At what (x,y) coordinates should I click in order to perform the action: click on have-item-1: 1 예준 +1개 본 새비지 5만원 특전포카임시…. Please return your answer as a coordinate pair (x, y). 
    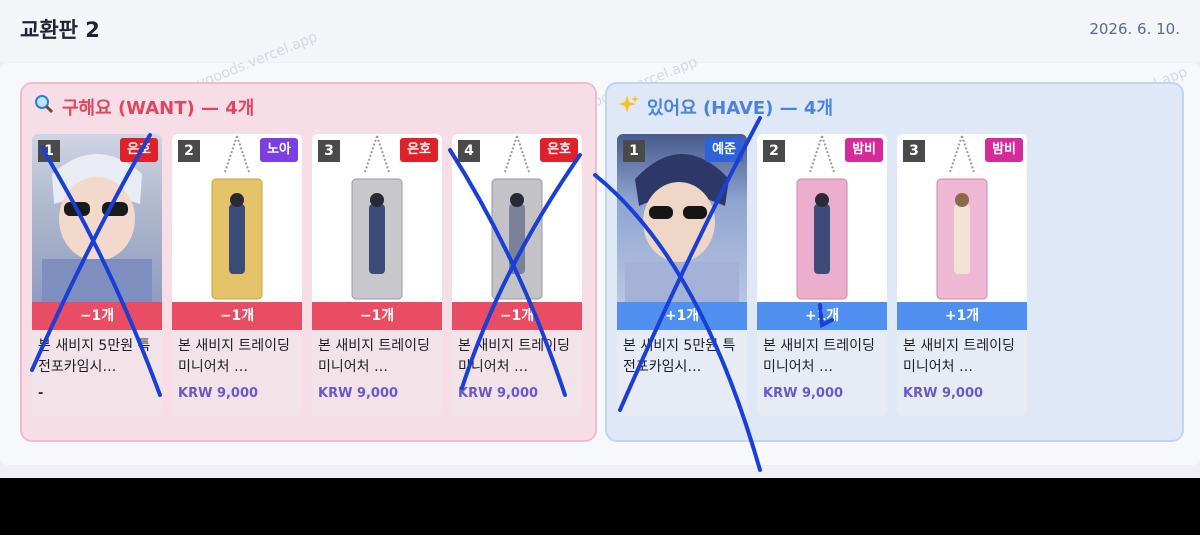
    Looking at the image, I should click on (682, 275).